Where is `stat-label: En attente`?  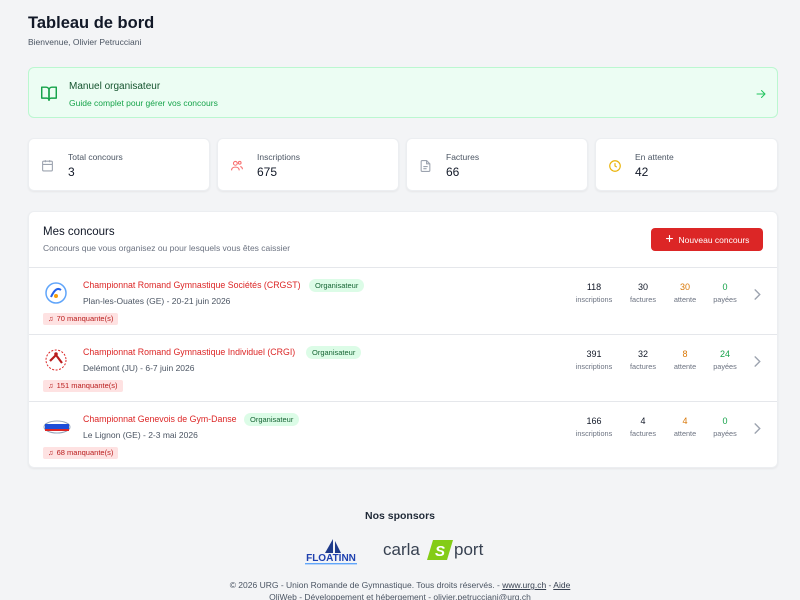 stat-label: En attente is located at coordinates (654, 157).